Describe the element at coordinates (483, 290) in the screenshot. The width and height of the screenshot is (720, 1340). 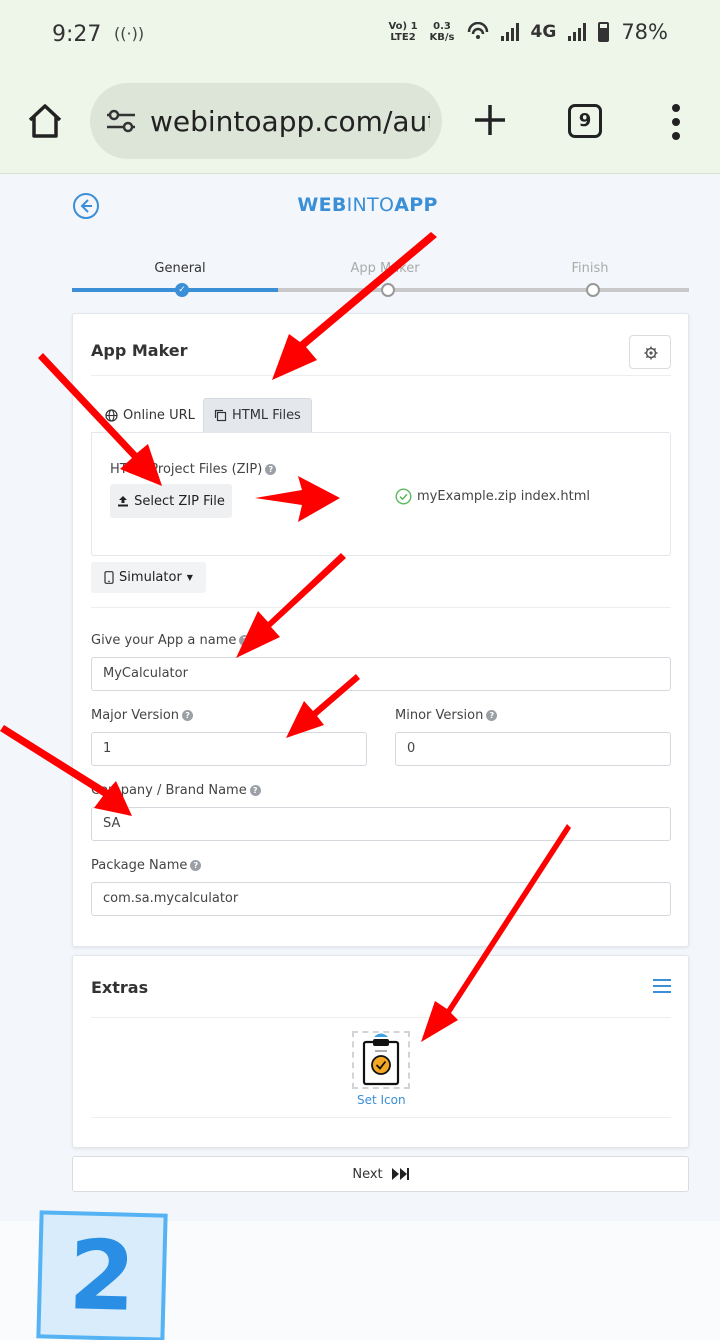
I see `step-line-pending` at that location.